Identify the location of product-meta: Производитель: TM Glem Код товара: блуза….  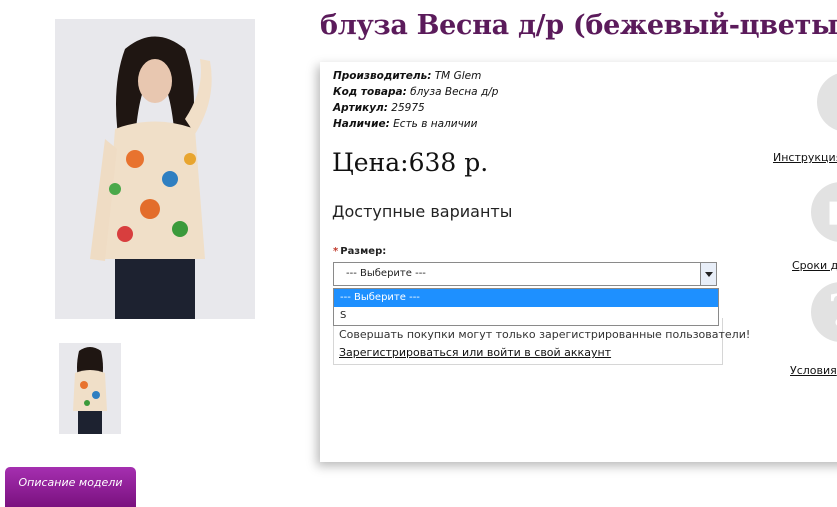
(415, 100).